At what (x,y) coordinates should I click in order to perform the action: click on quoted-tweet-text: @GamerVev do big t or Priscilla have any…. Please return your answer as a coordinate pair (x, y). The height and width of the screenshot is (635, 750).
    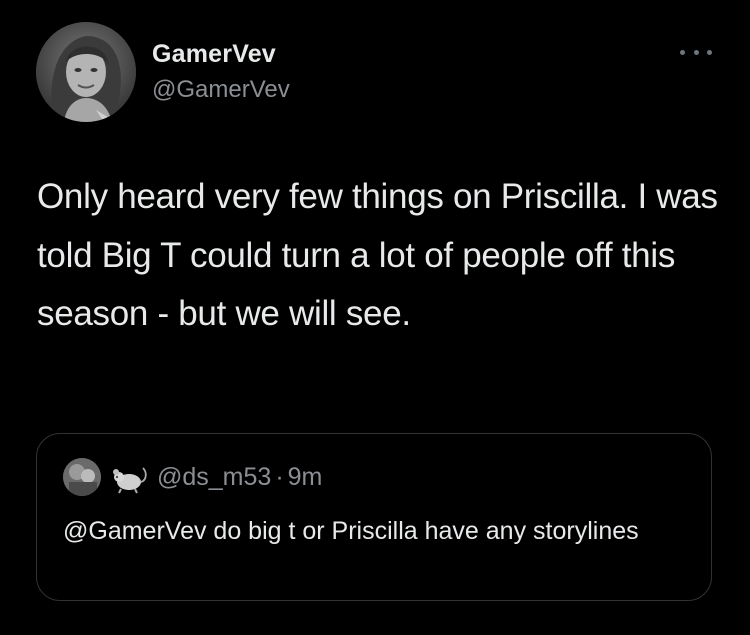
    Looking at the image, I should click on (351, 531).